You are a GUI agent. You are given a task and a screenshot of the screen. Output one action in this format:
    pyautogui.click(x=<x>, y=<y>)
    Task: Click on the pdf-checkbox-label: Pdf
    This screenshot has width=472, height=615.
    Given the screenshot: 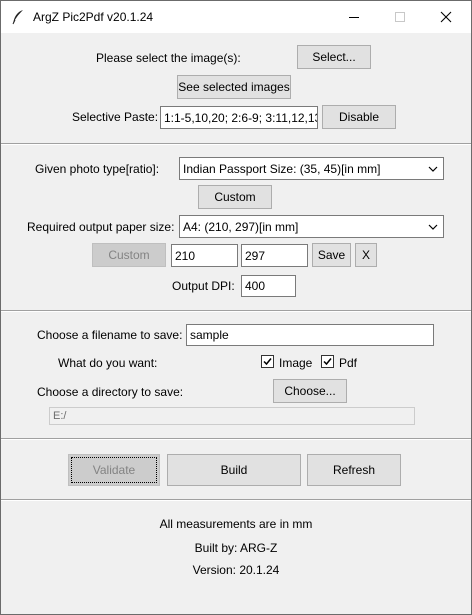 What is the action you would take?
    pyautogui.click(x=348, y=363)
    